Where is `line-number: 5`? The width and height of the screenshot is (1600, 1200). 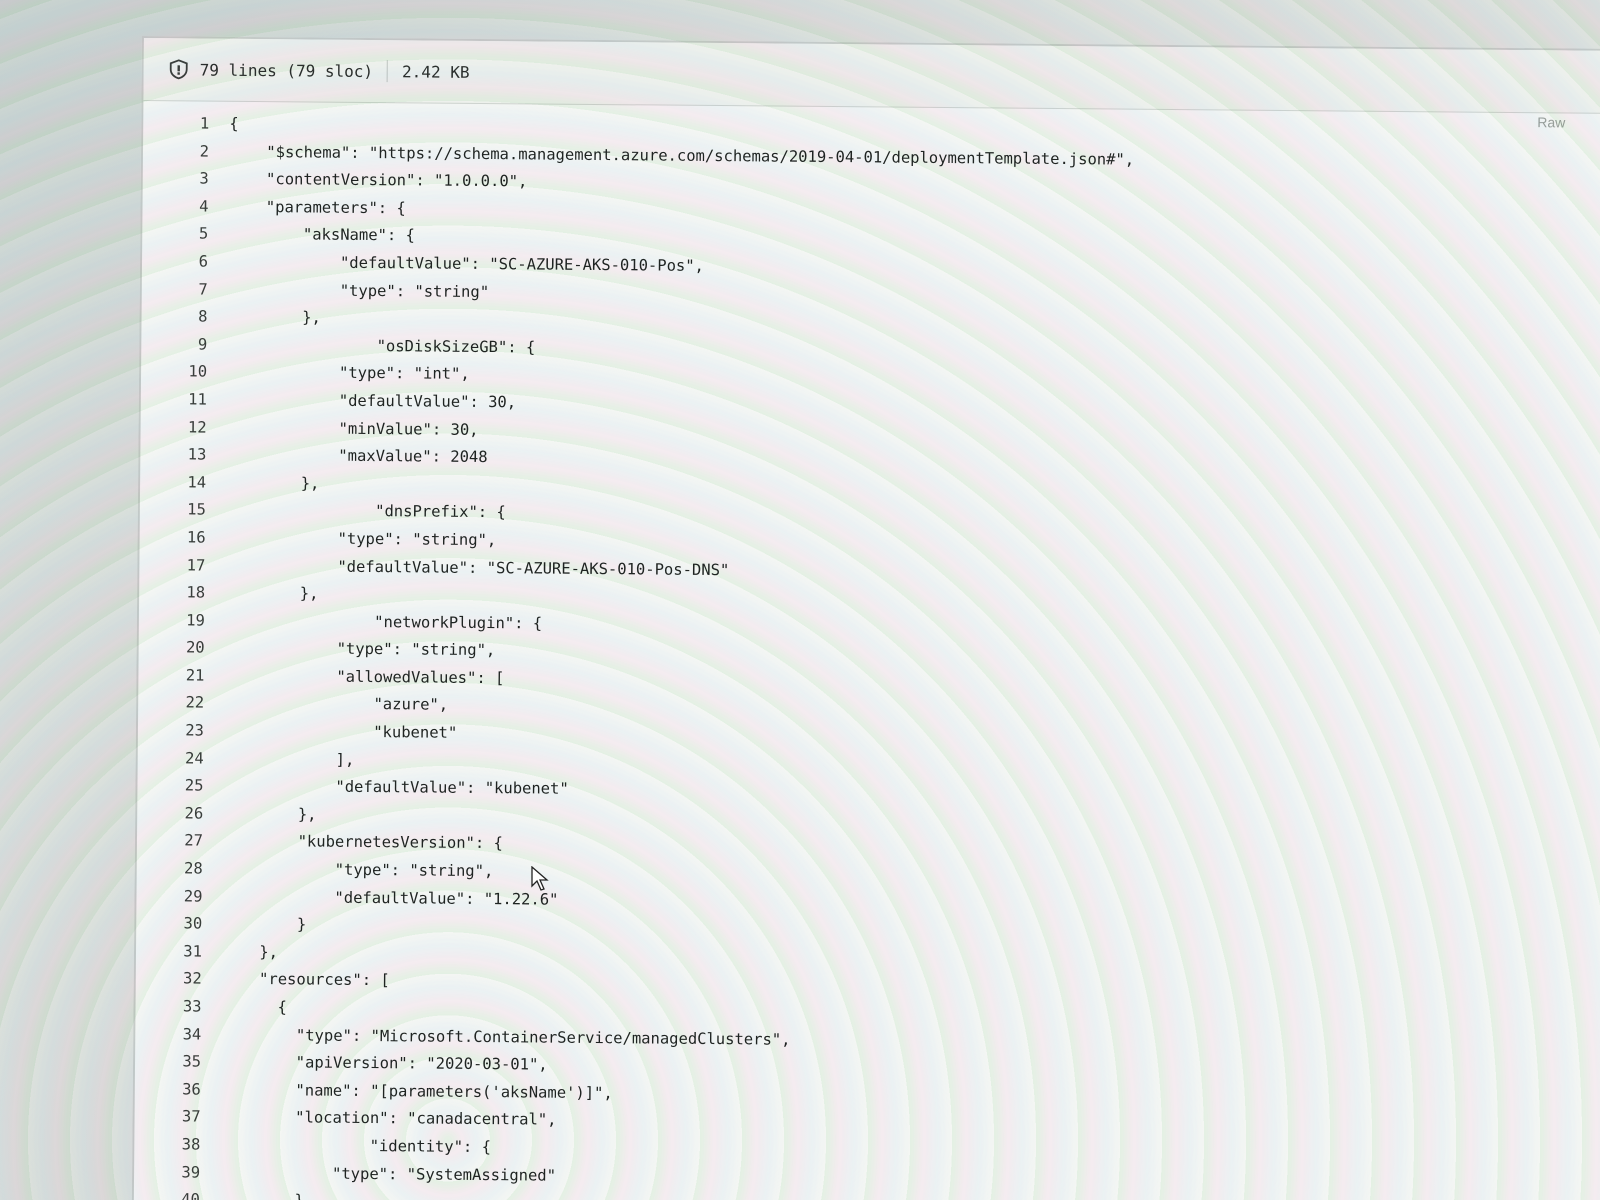 line-number: 5 is located at coordinates (185, 234).